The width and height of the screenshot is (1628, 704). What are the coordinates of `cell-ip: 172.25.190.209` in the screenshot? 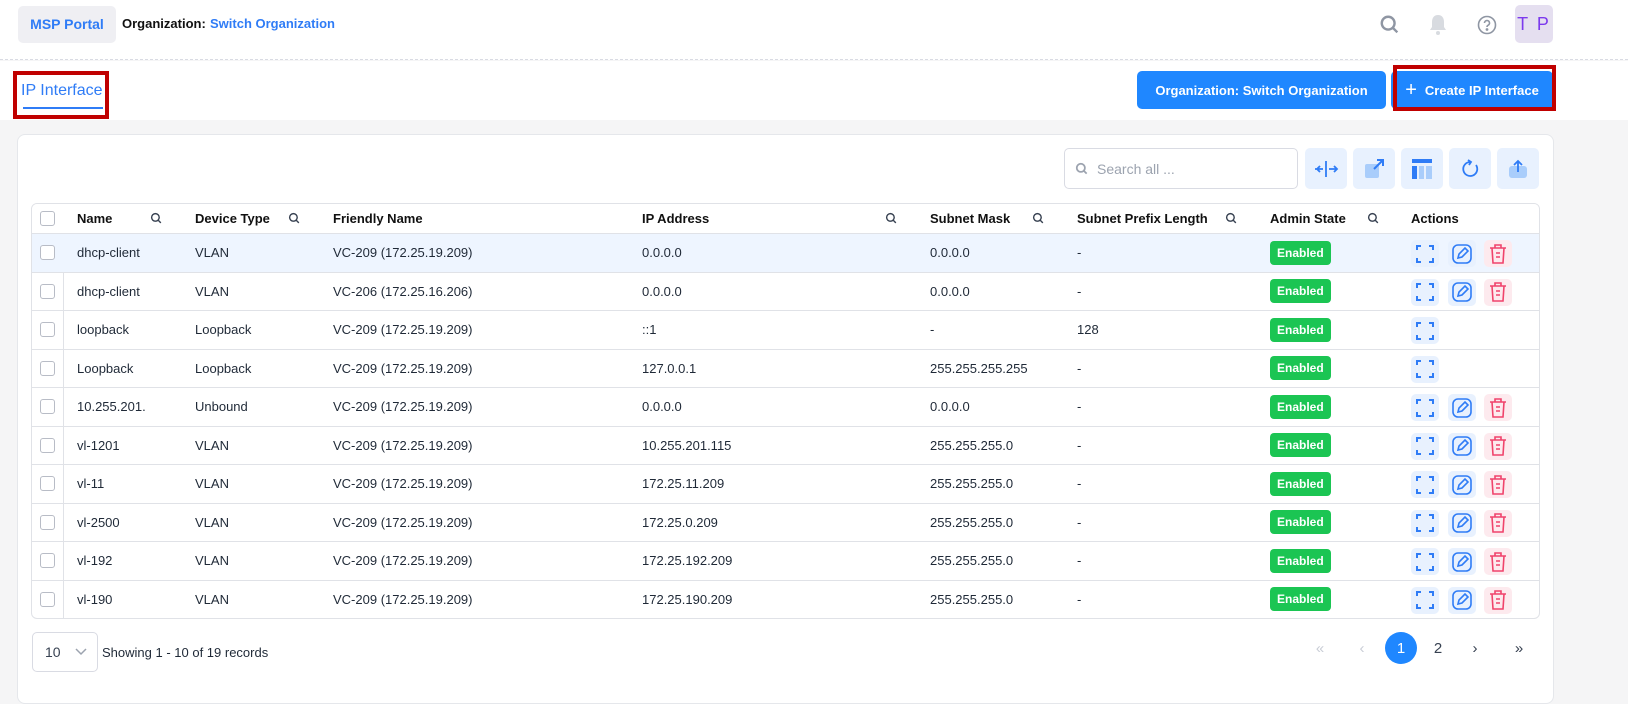 It's located at (687, 599).